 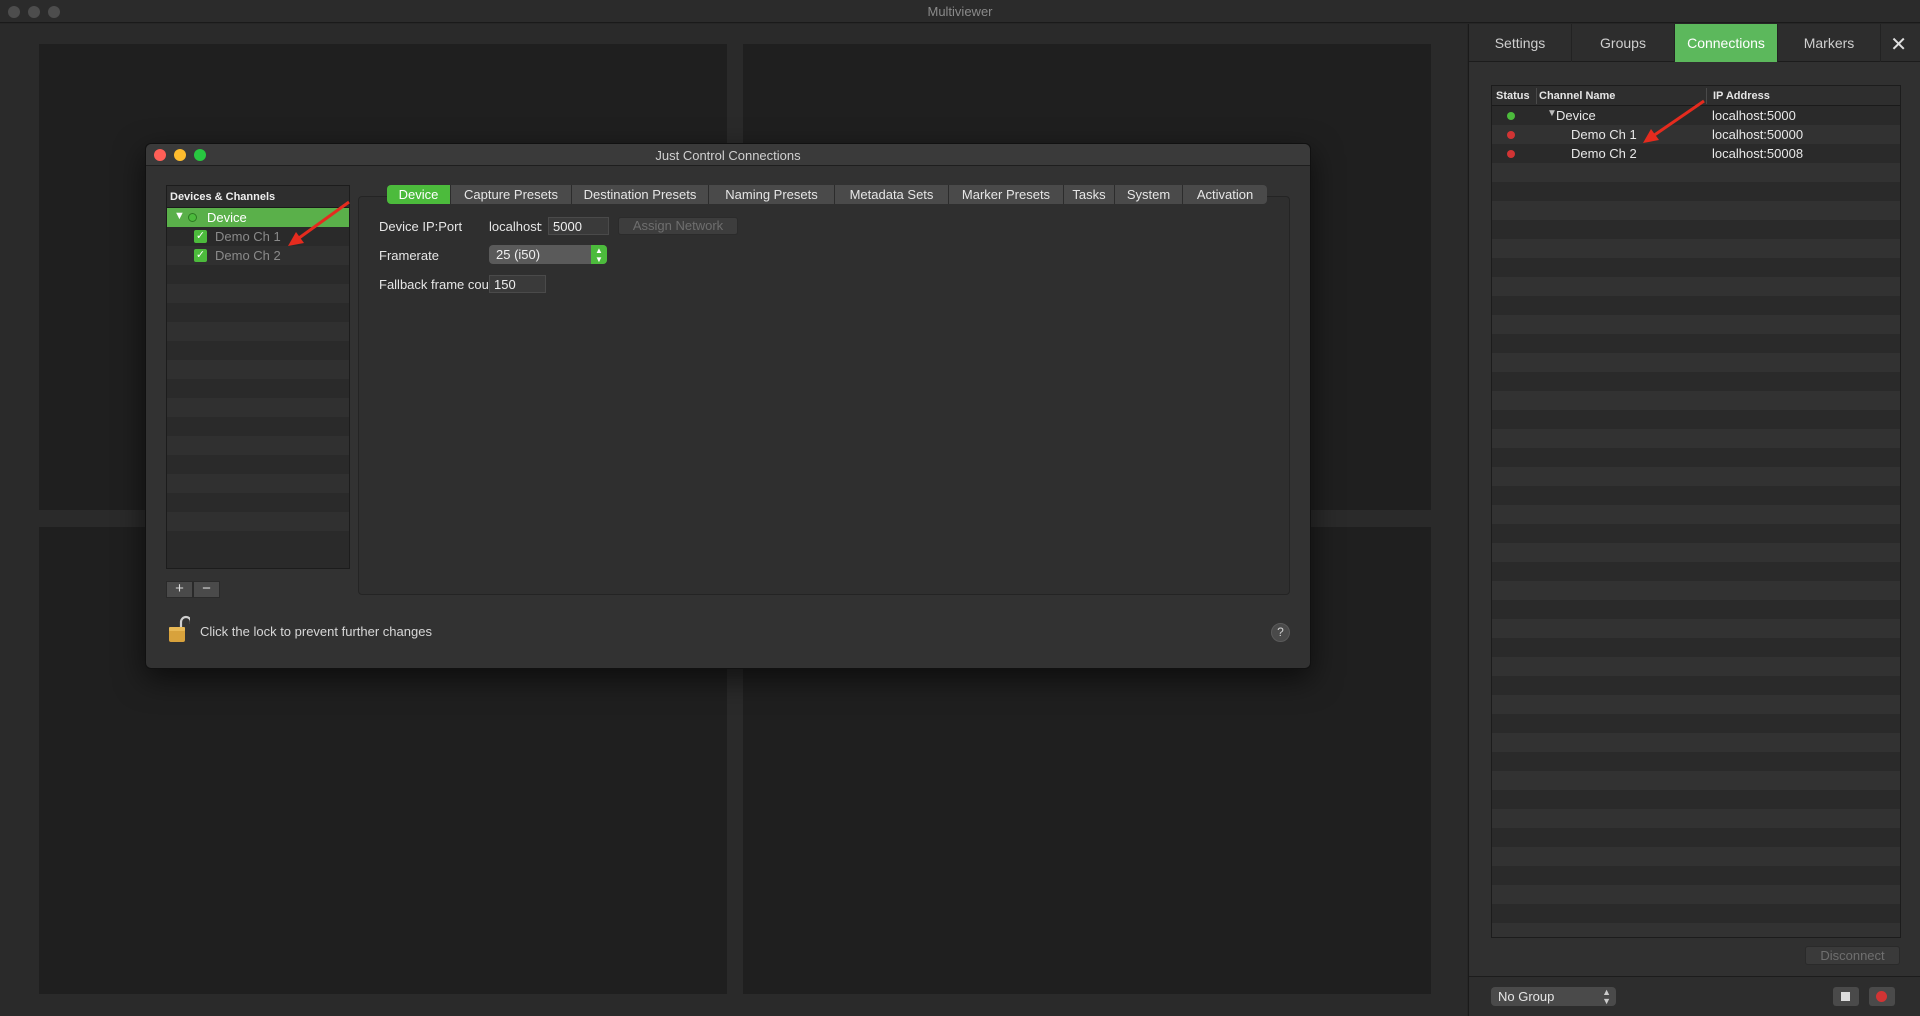 What do you see at coordinates (1520, 43) in the screenshot?
I see `tab-settings: Settings` at bounding box center [1520, 43].